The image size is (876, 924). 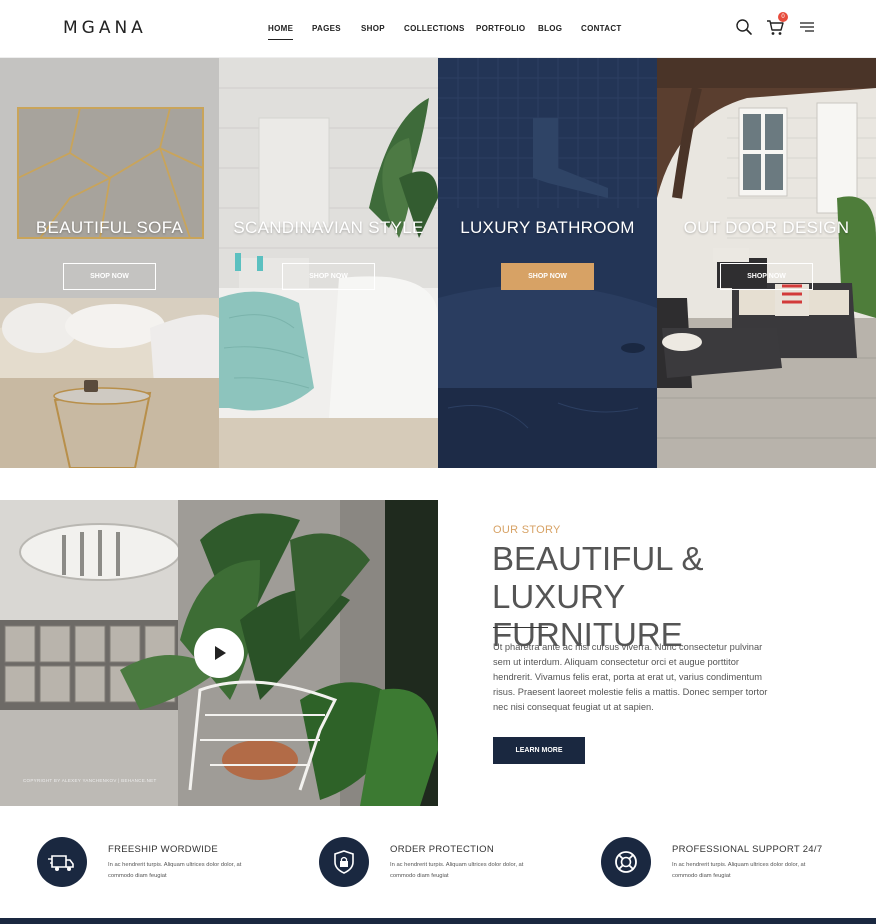 I want to click on panel-title: OUT DOOR DESIGN, so click(x=766, y=227).